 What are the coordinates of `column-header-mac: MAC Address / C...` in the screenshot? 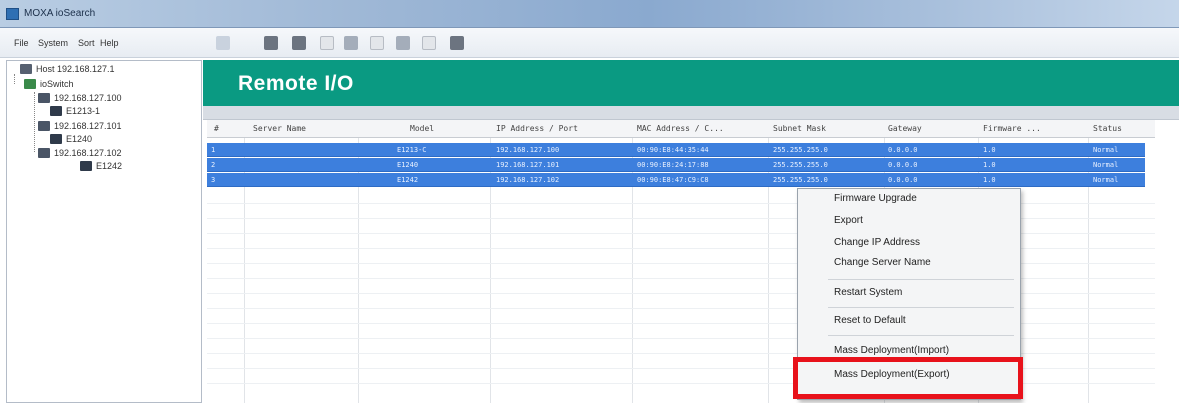 It's located at (702, 128).